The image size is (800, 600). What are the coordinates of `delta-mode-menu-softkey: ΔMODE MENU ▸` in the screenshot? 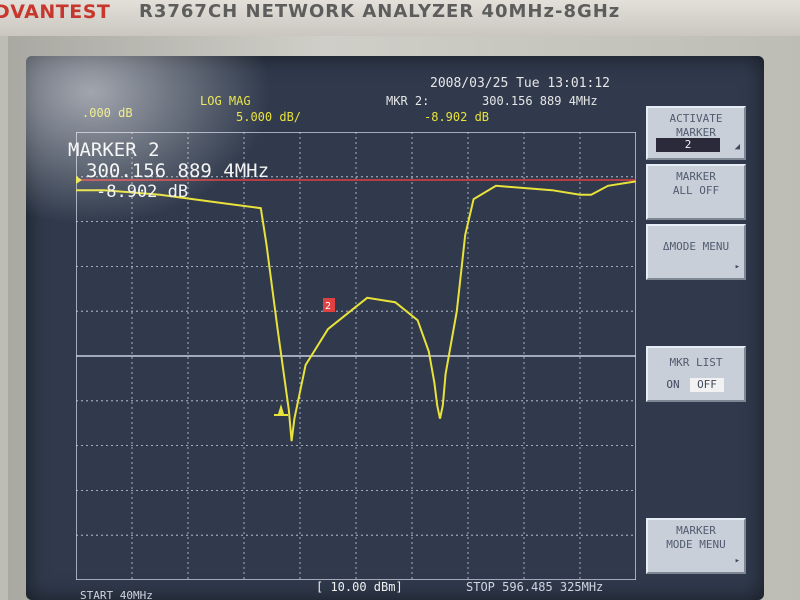 It's located at (696, 252).